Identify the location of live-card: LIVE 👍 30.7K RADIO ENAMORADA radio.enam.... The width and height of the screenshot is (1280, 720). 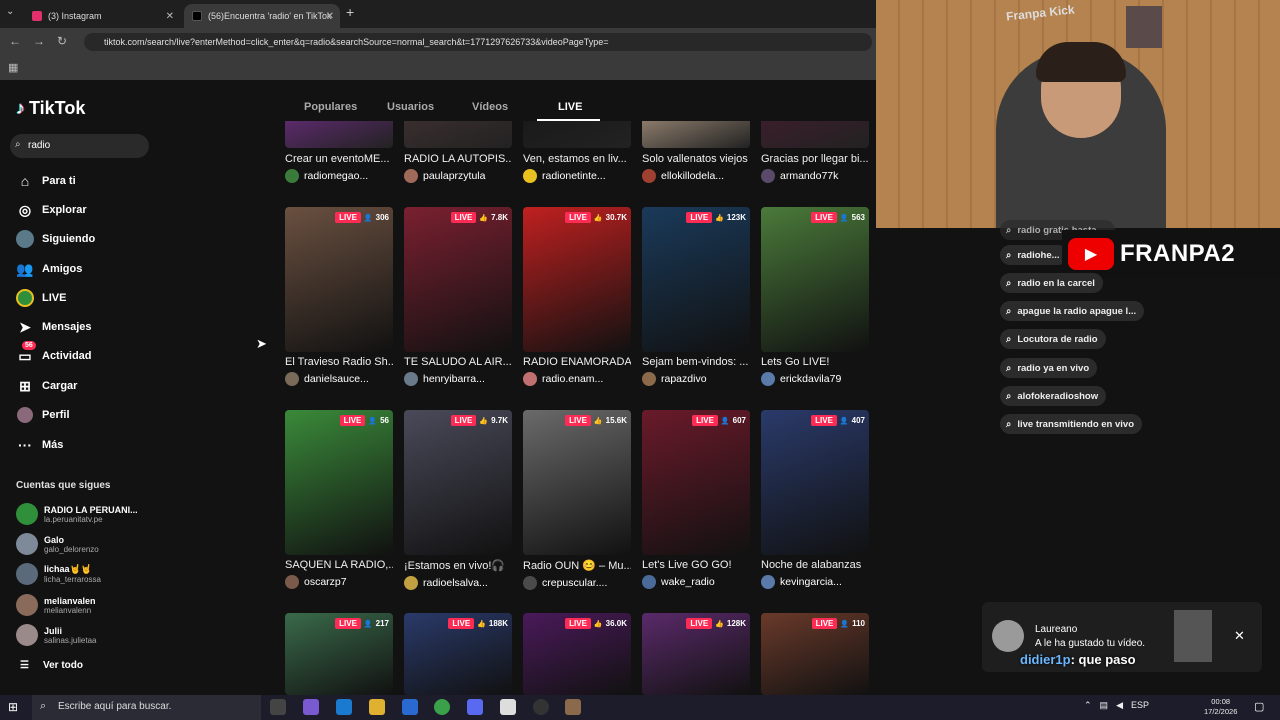
(577, 296).